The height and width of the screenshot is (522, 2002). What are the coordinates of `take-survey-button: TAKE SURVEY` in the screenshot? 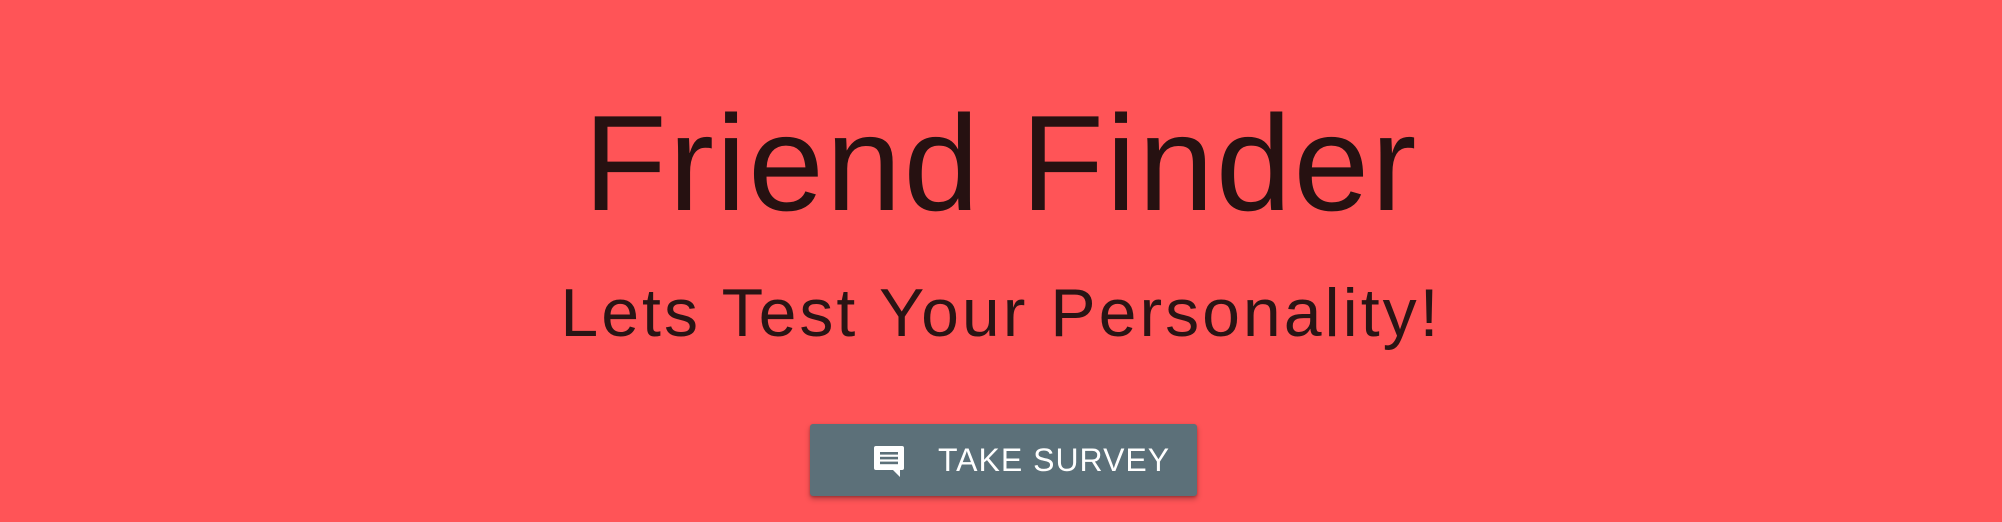 It's located at (1003, 460).